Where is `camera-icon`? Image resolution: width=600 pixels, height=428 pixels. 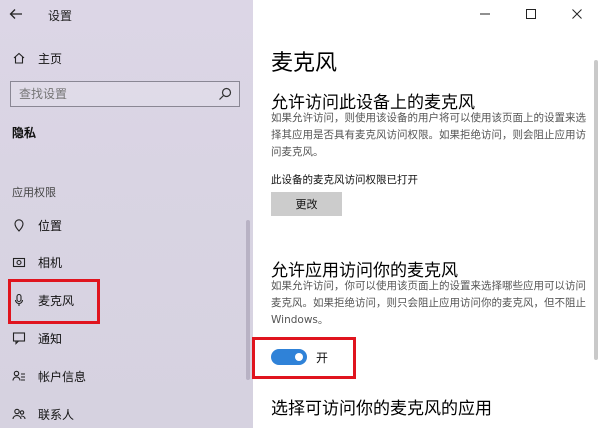
camera-icon is located at coordinates (19, 262).